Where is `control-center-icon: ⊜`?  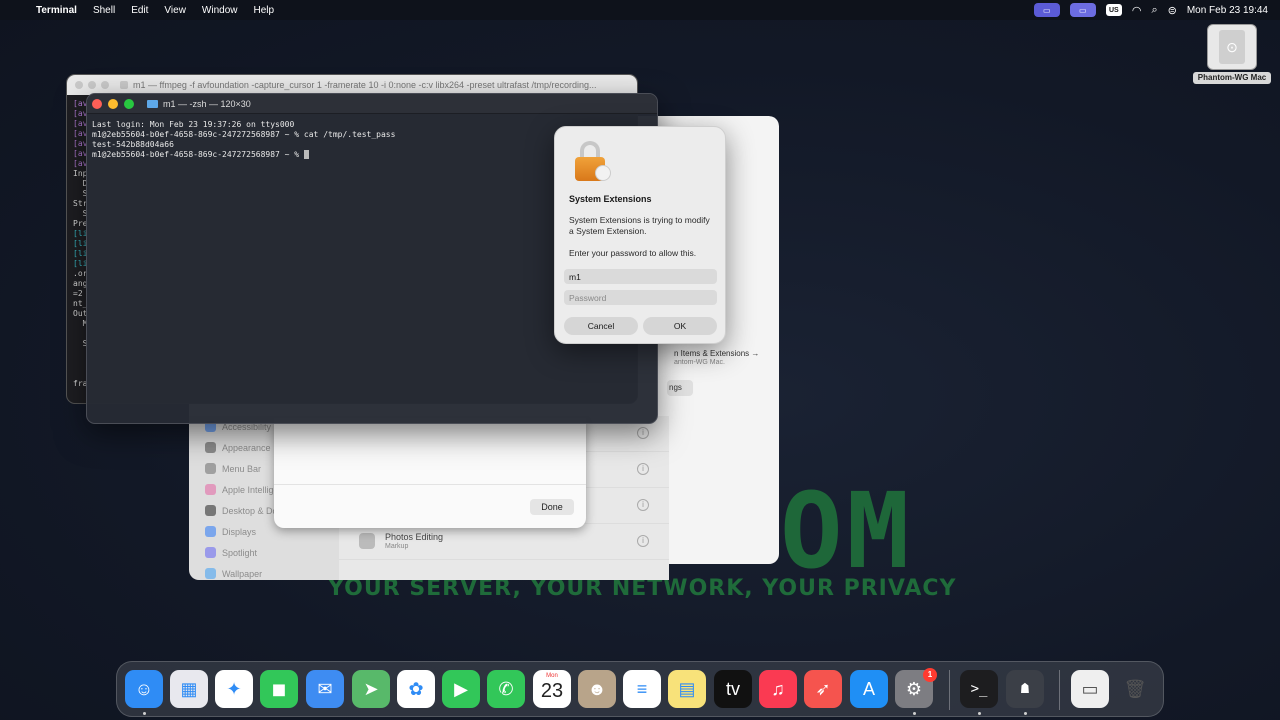 control-center-icon: ⊜ is located at coordinates (1172, 10).